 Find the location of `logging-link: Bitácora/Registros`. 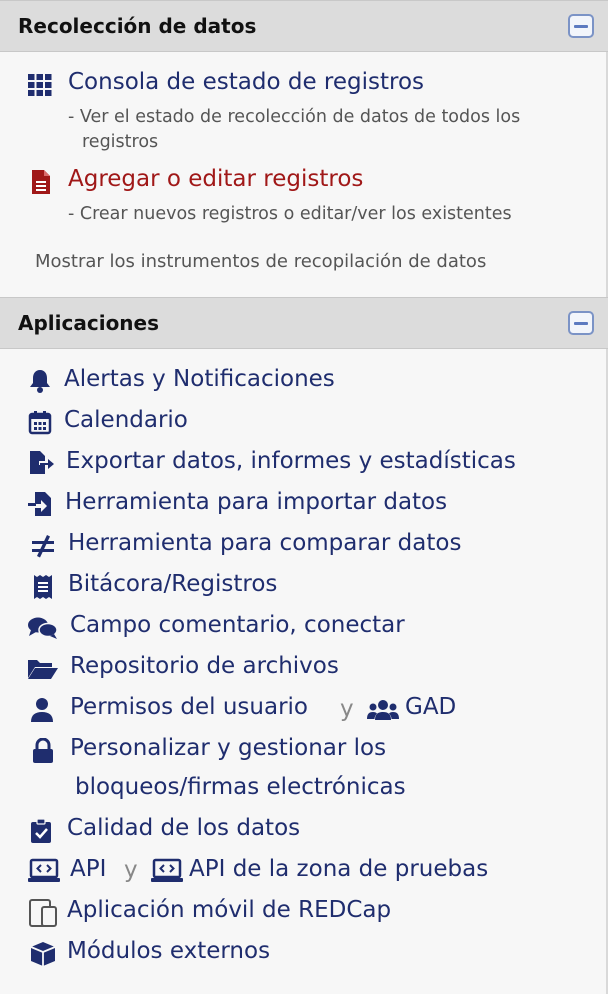

logging-link: Bitácora/Registros is located at coordinates (172, 584).